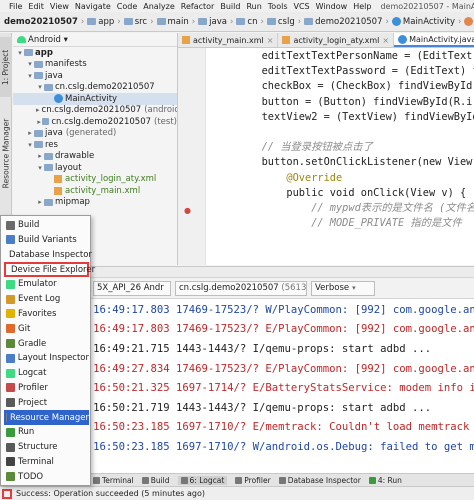  What do you see at coordinates (46, 240) in the screenshot?
I see `menu-item-build-variants: Build Variants` at bounding box center [46, 240].